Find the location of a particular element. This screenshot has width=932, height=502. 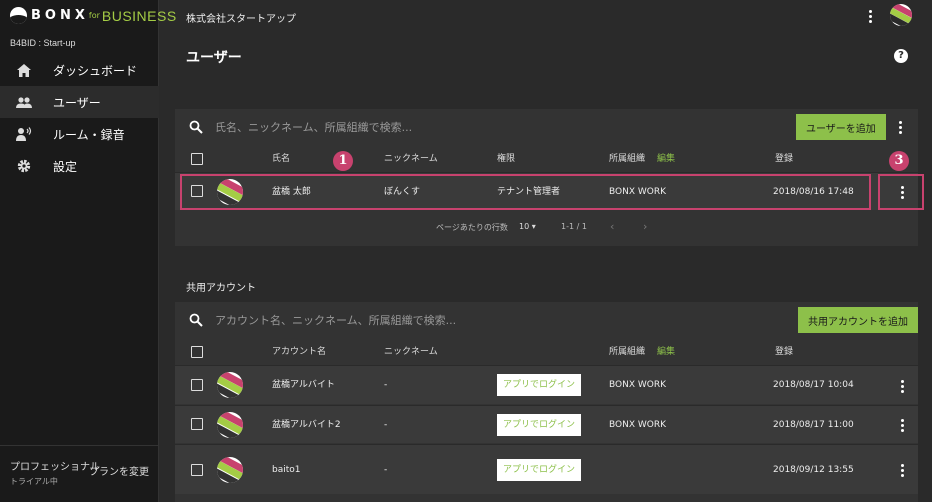

shared-section-title: 共用アカウント is located at coordinates (221, 288).